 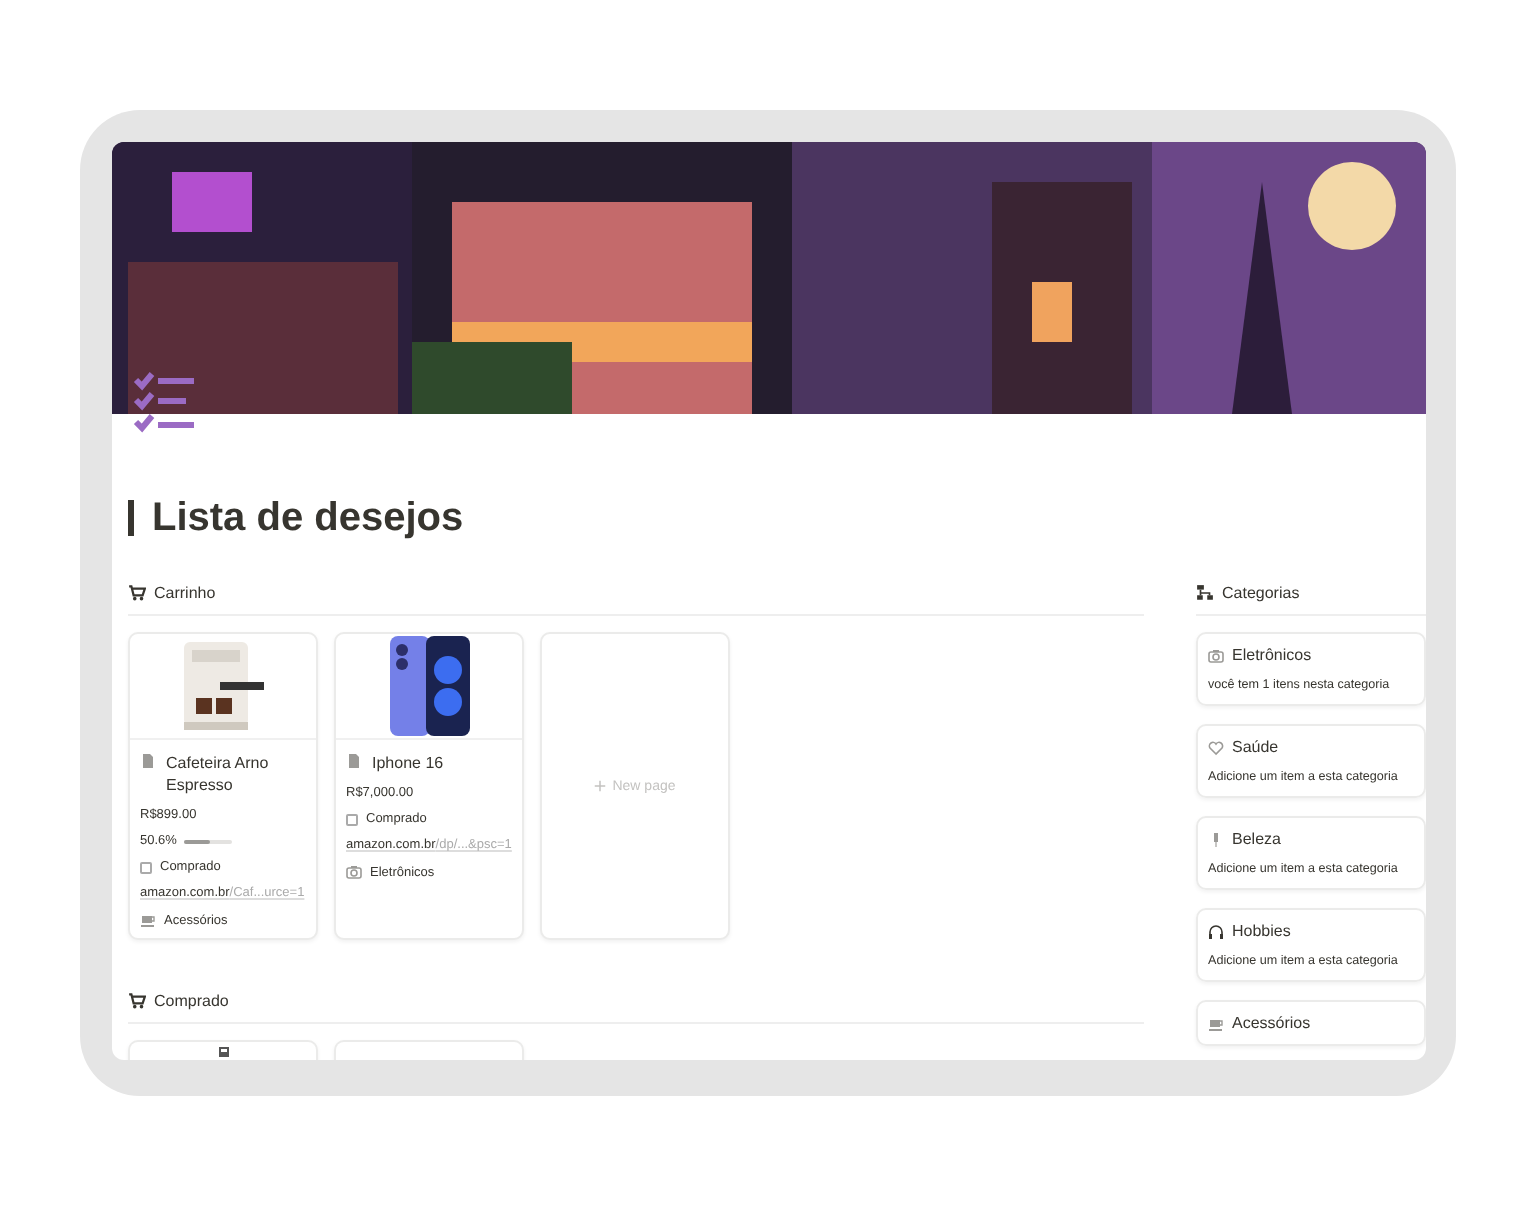 I want to click on page-title: Lista de desejos, so click(x=308, y=518).